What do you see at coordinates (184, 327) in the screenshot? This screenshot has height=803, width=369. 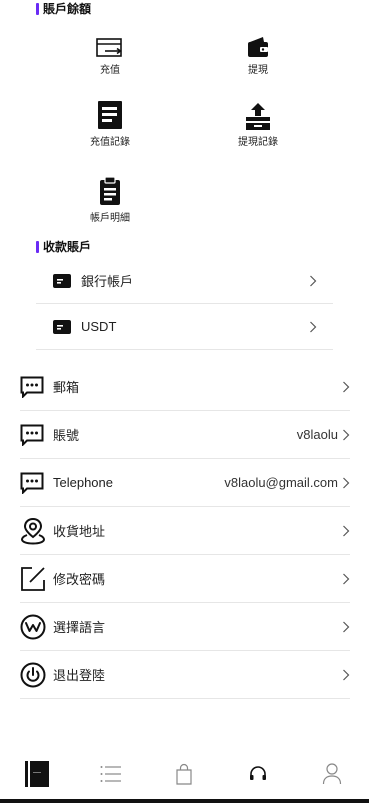 I see `usdt-account-row: USDT` at bounding box center [184, 327].